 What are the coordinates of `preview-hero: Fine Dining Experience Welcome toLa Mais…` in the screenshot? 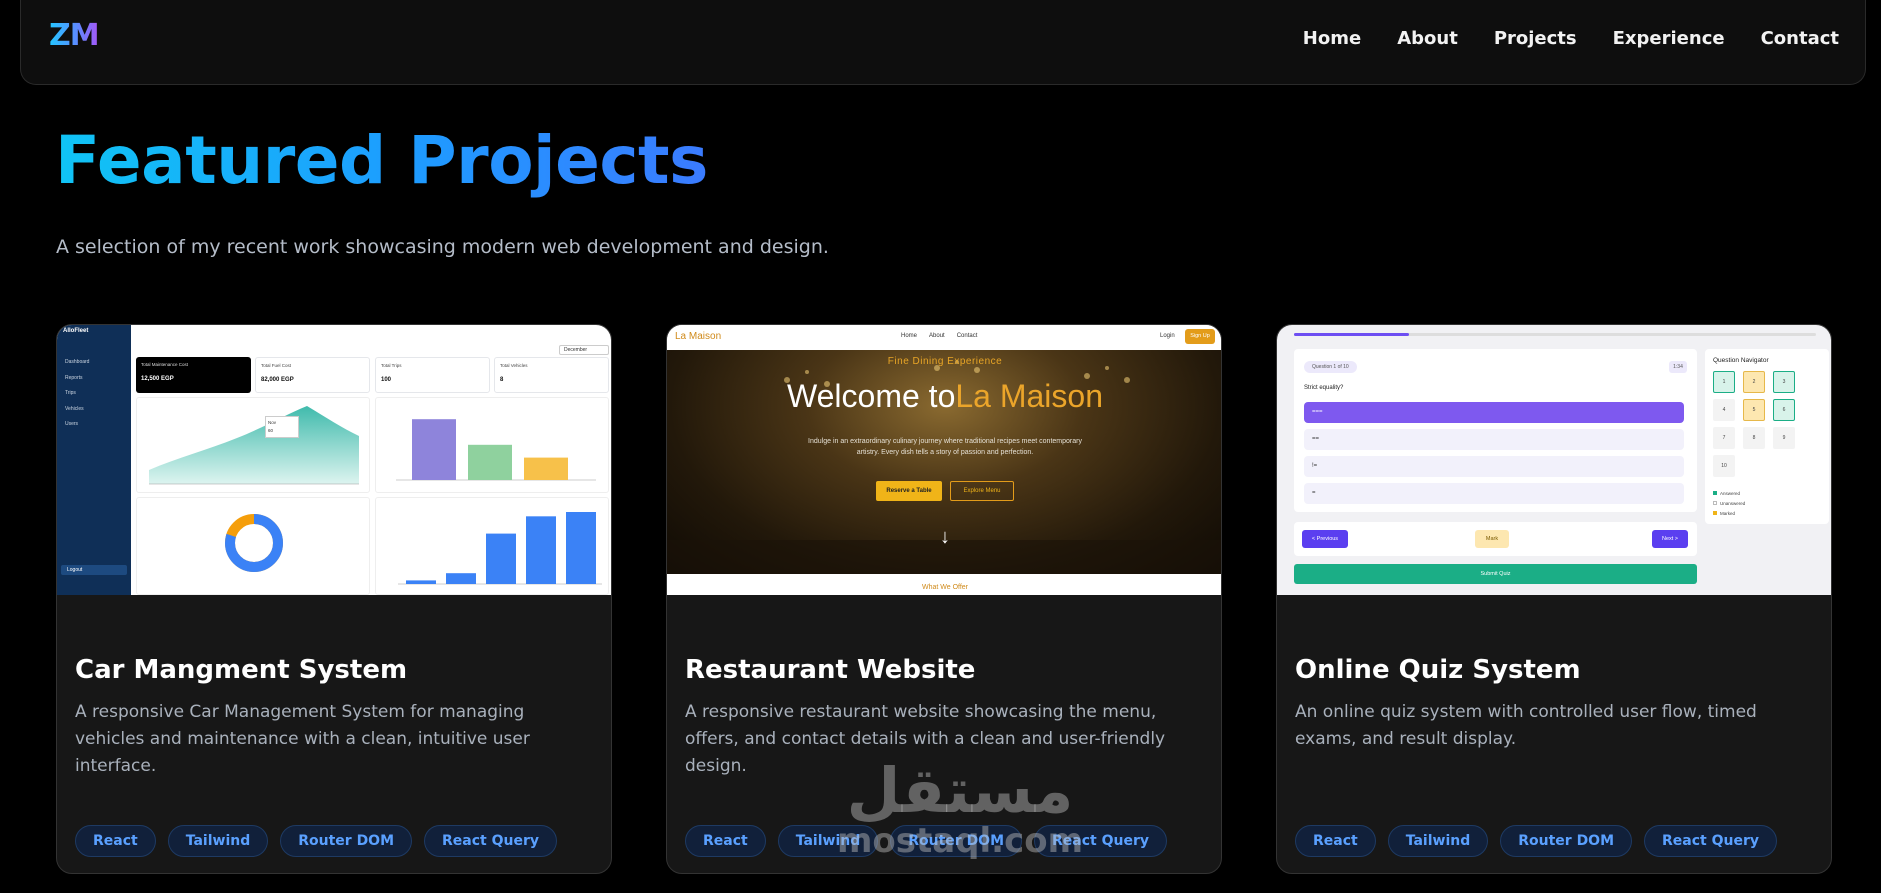 It's located at (944, 462).